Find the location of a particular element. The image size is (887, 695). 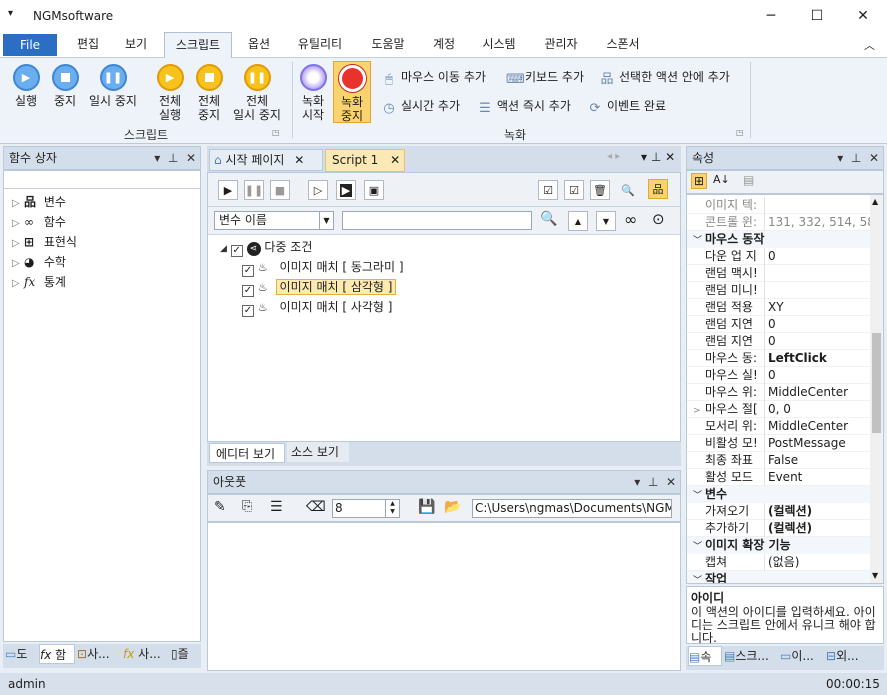

stop-all-button: 전체 중지 is located at coordinates (209, 93).